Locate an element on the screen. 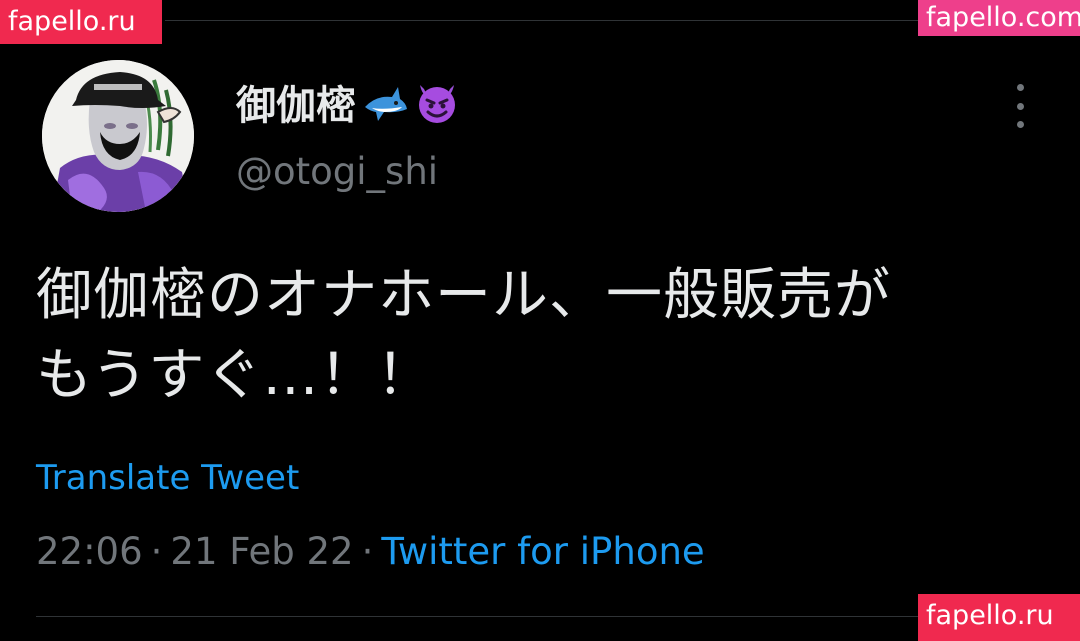  username: @otogi_shi is located at coordinates (337, 171).